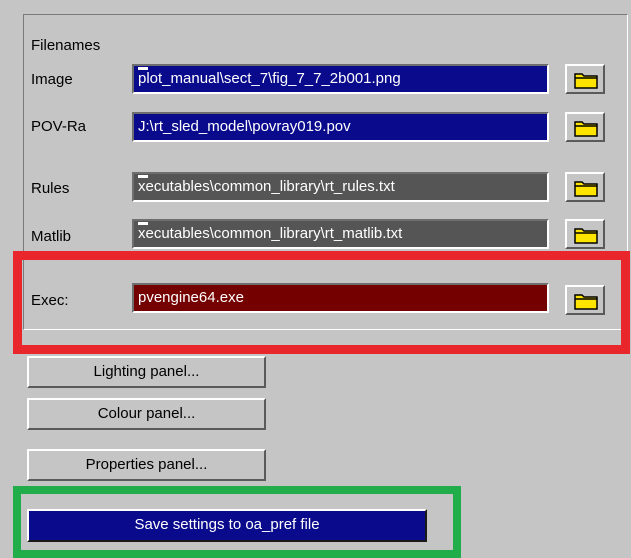 The height and width of the screenshot is (558, 631). I want to click on rules-browse-button, so click(585, 187).